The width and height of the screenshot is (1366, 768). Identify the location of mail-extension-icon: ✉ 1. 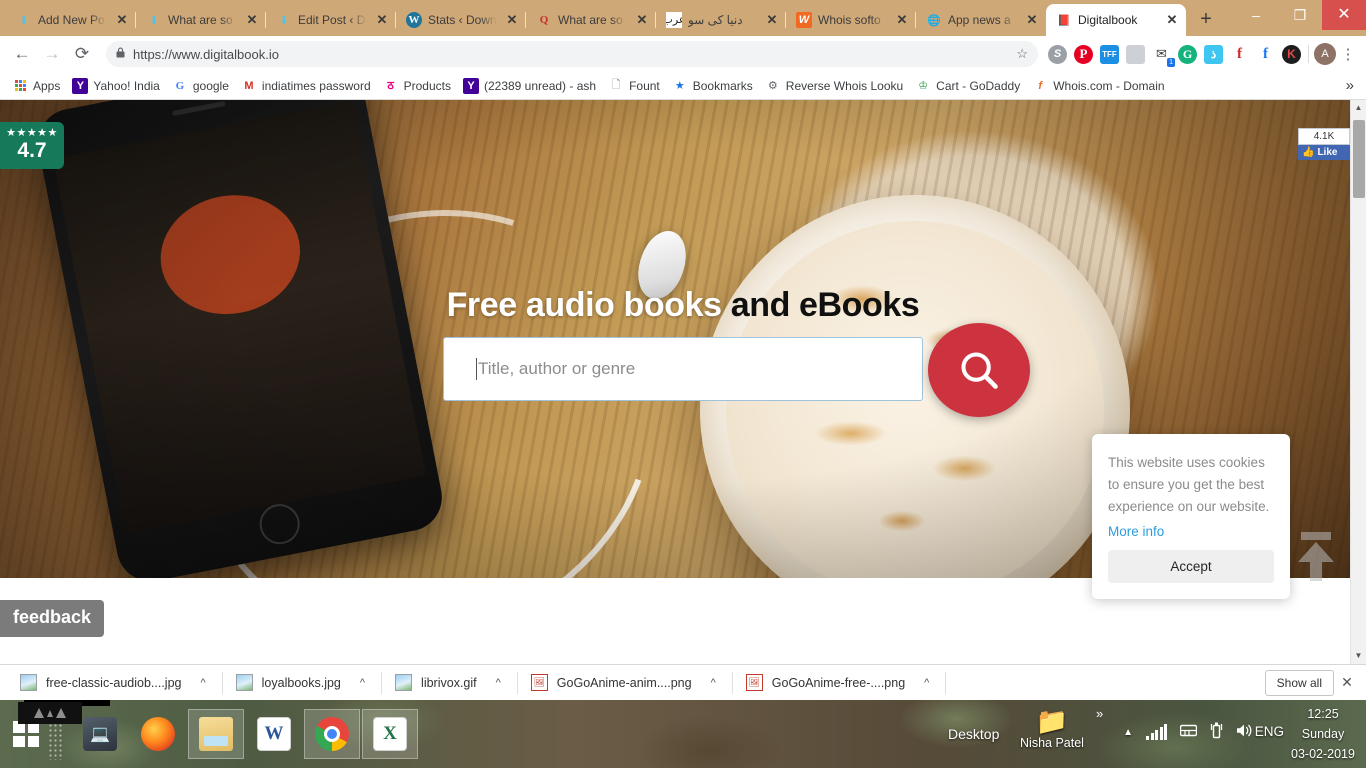
(1163, 56).